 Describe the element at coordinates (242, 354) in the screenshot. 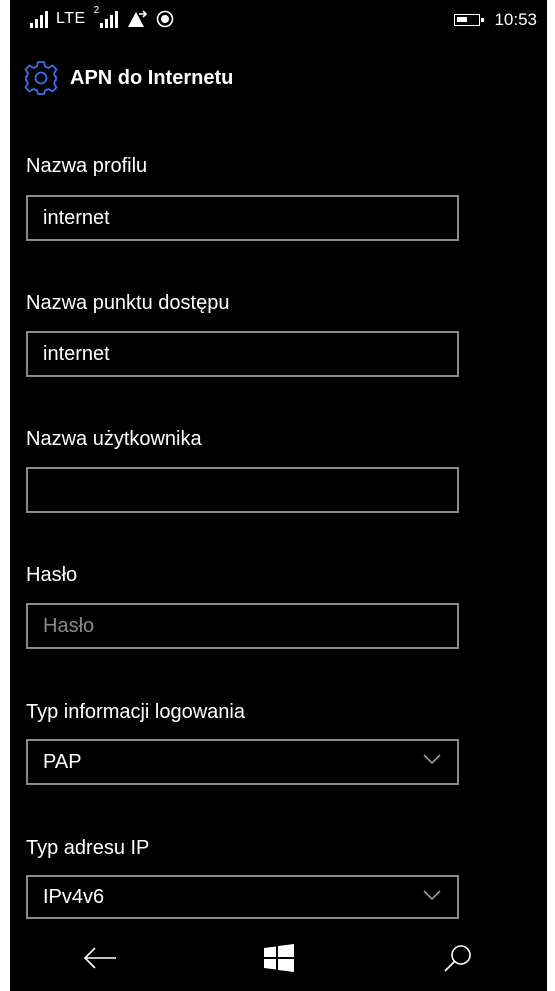

I see `access-point-input: internet` at that location.